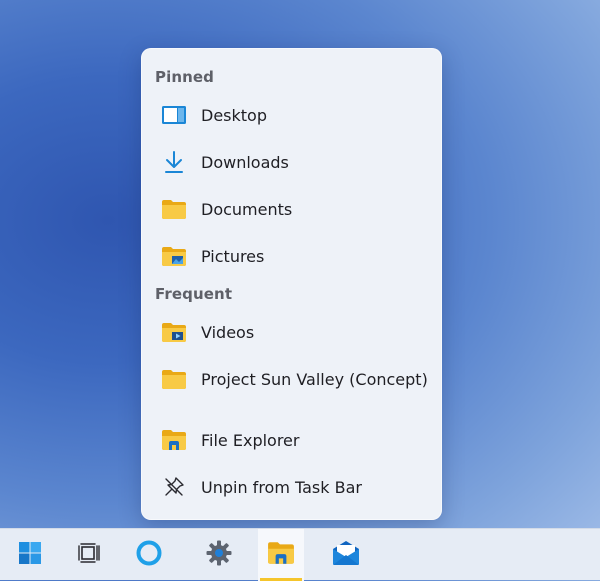 Image resolution: width=600 pixels, height=581 pixels. I want to click on taskbar-settings-button, so click(219, 555).